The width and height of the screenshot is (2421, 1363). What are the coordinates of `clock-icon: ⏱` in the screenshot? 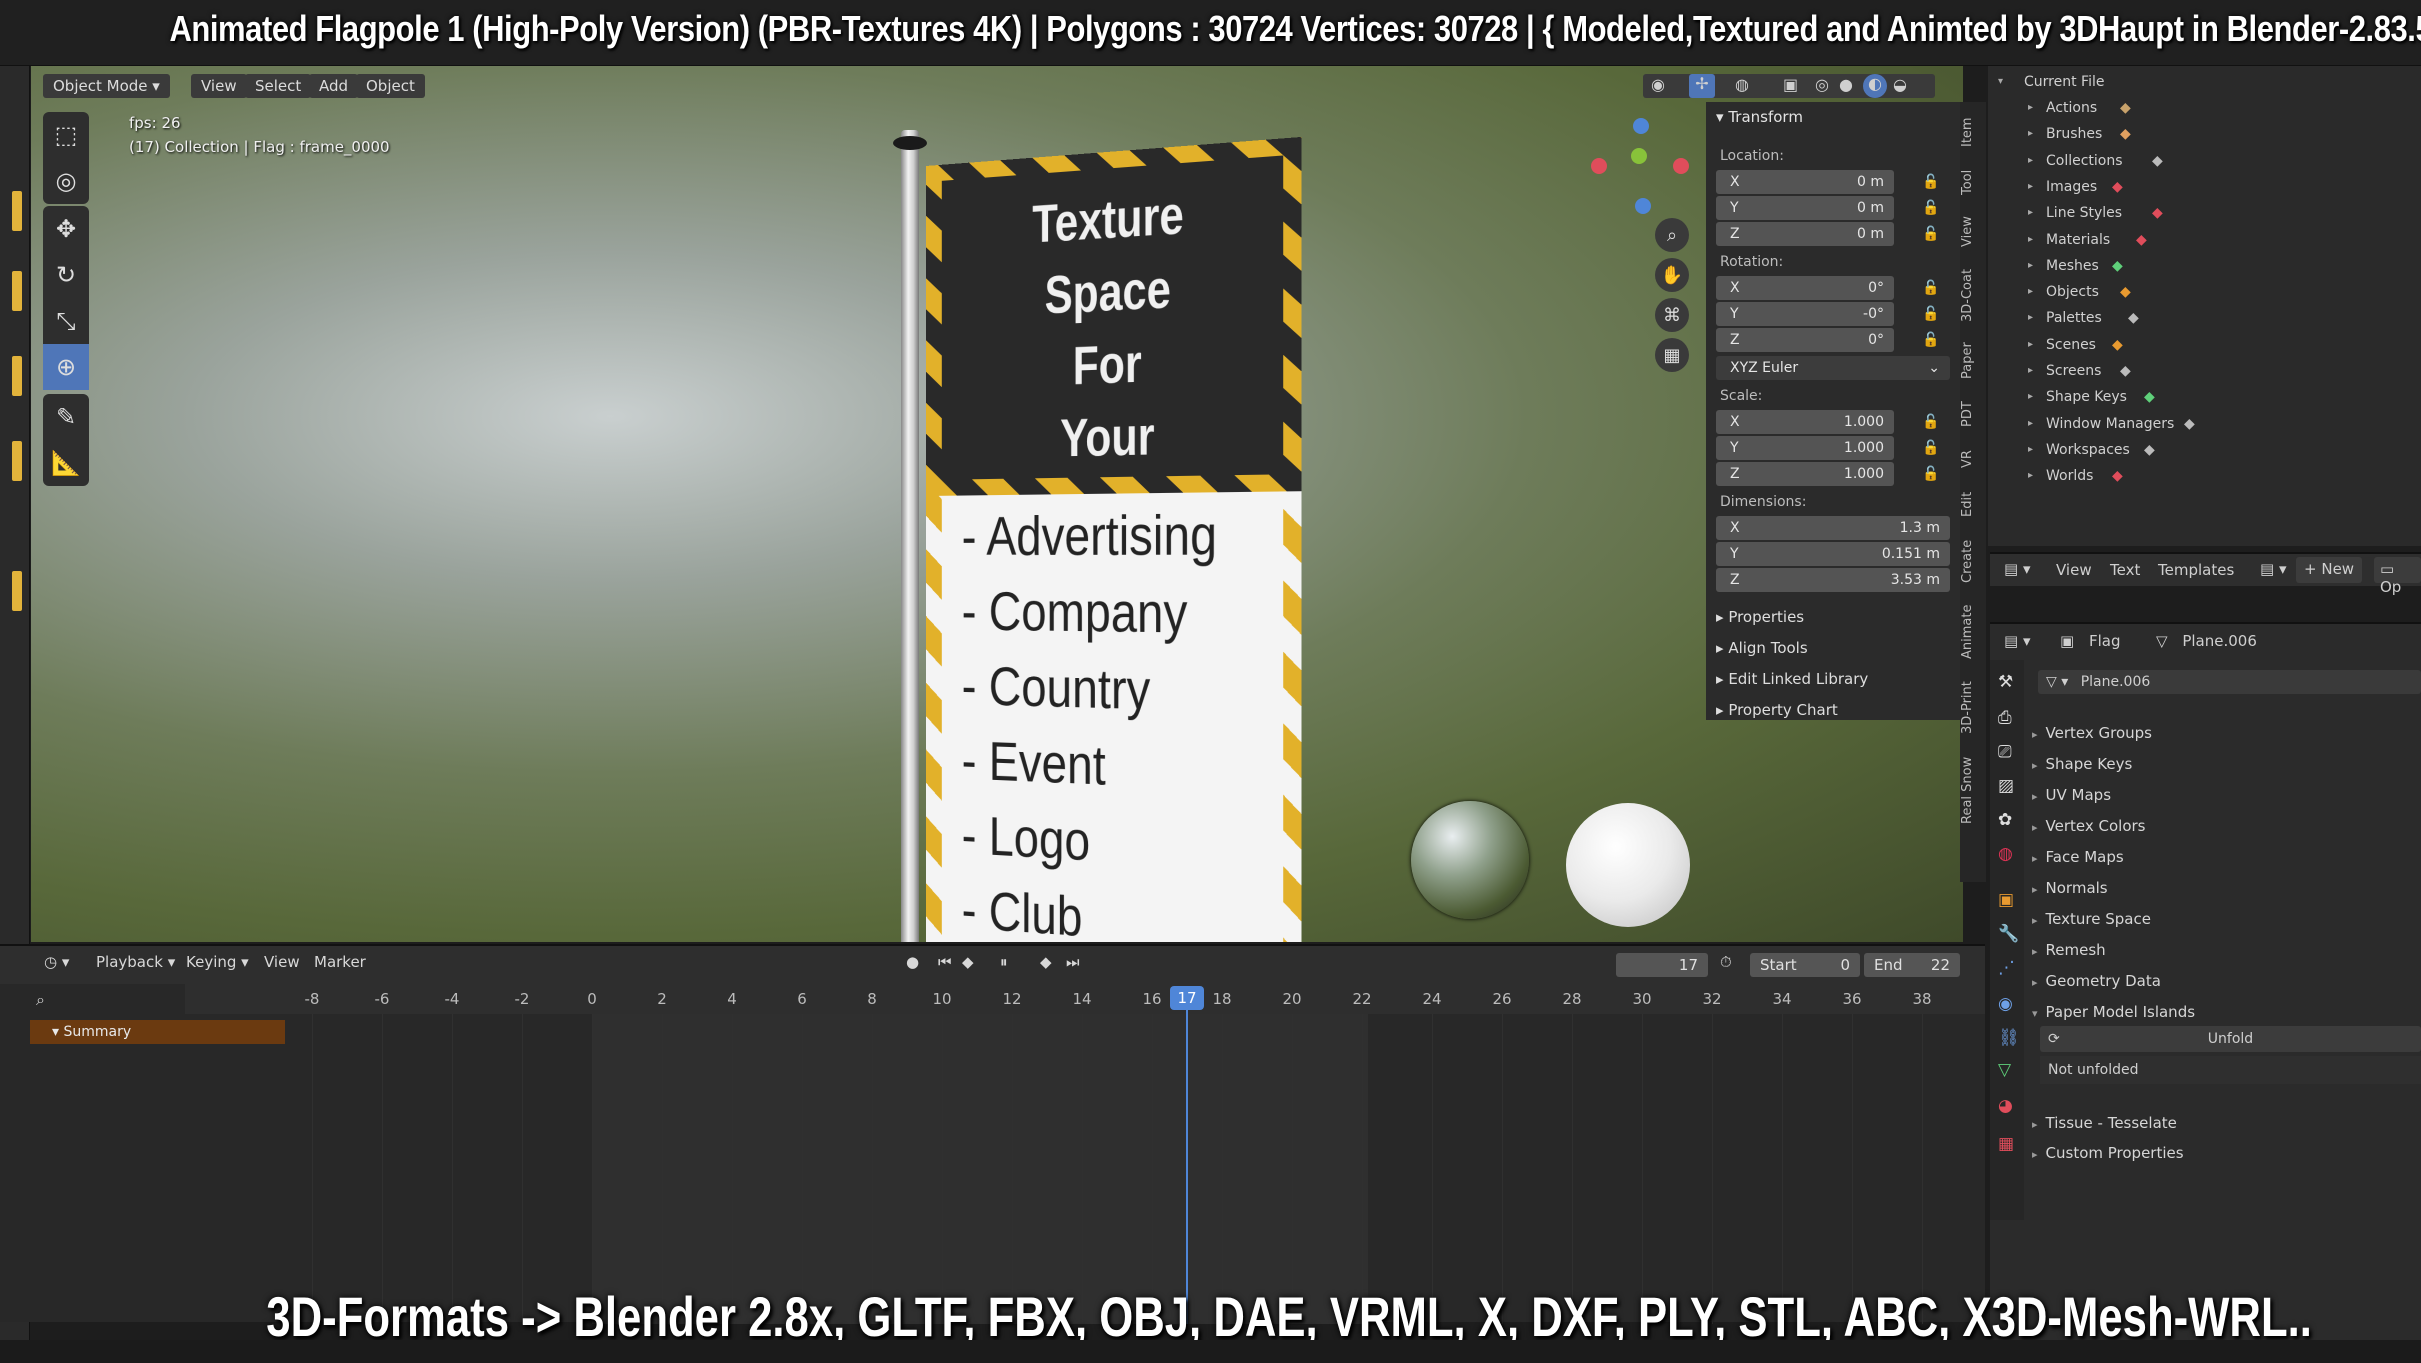 It's located at (1726, 962).